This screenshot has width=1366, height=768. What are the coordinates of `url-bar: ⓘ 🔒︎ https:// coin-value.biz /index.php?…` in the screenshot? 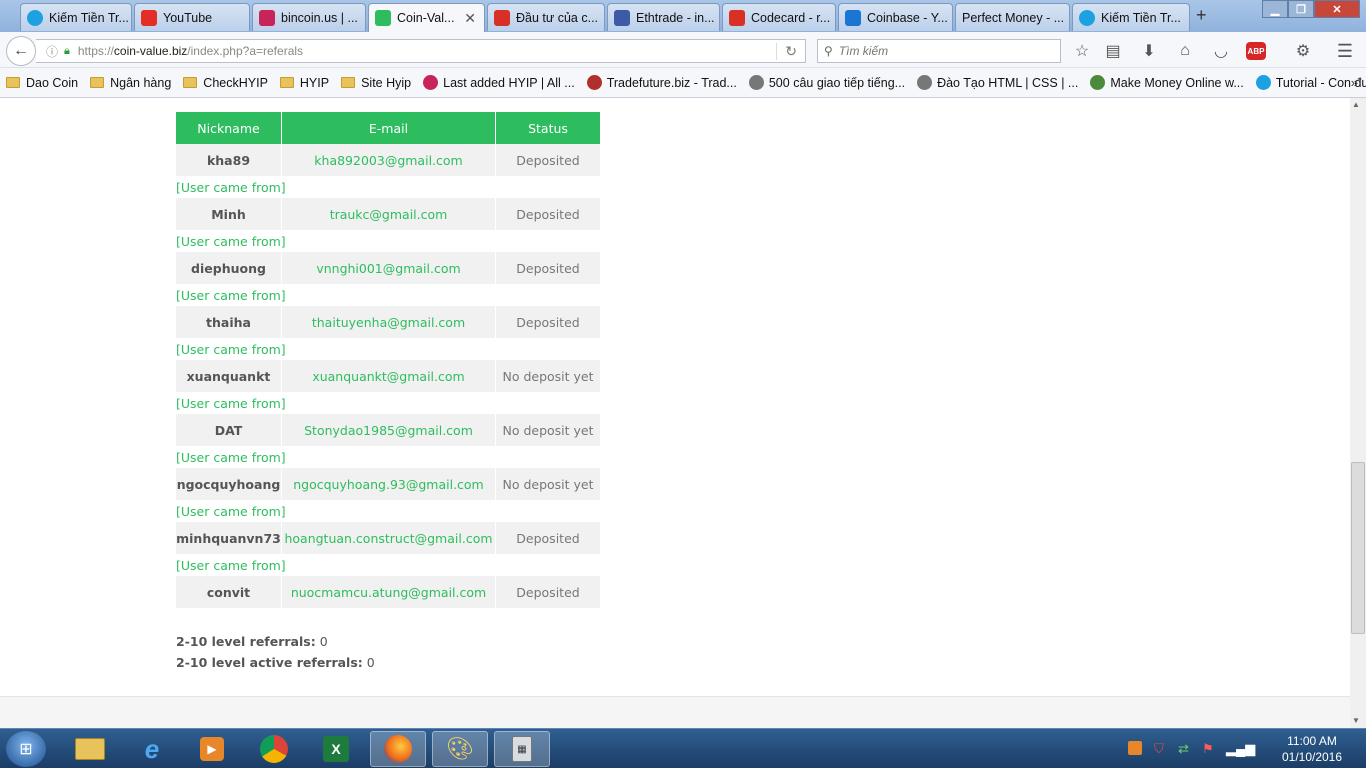 It's located at (421, 51).